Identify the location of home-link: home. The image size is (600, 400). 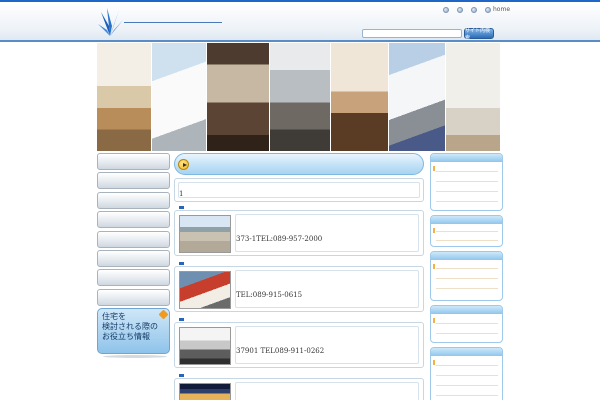
(497, 9).